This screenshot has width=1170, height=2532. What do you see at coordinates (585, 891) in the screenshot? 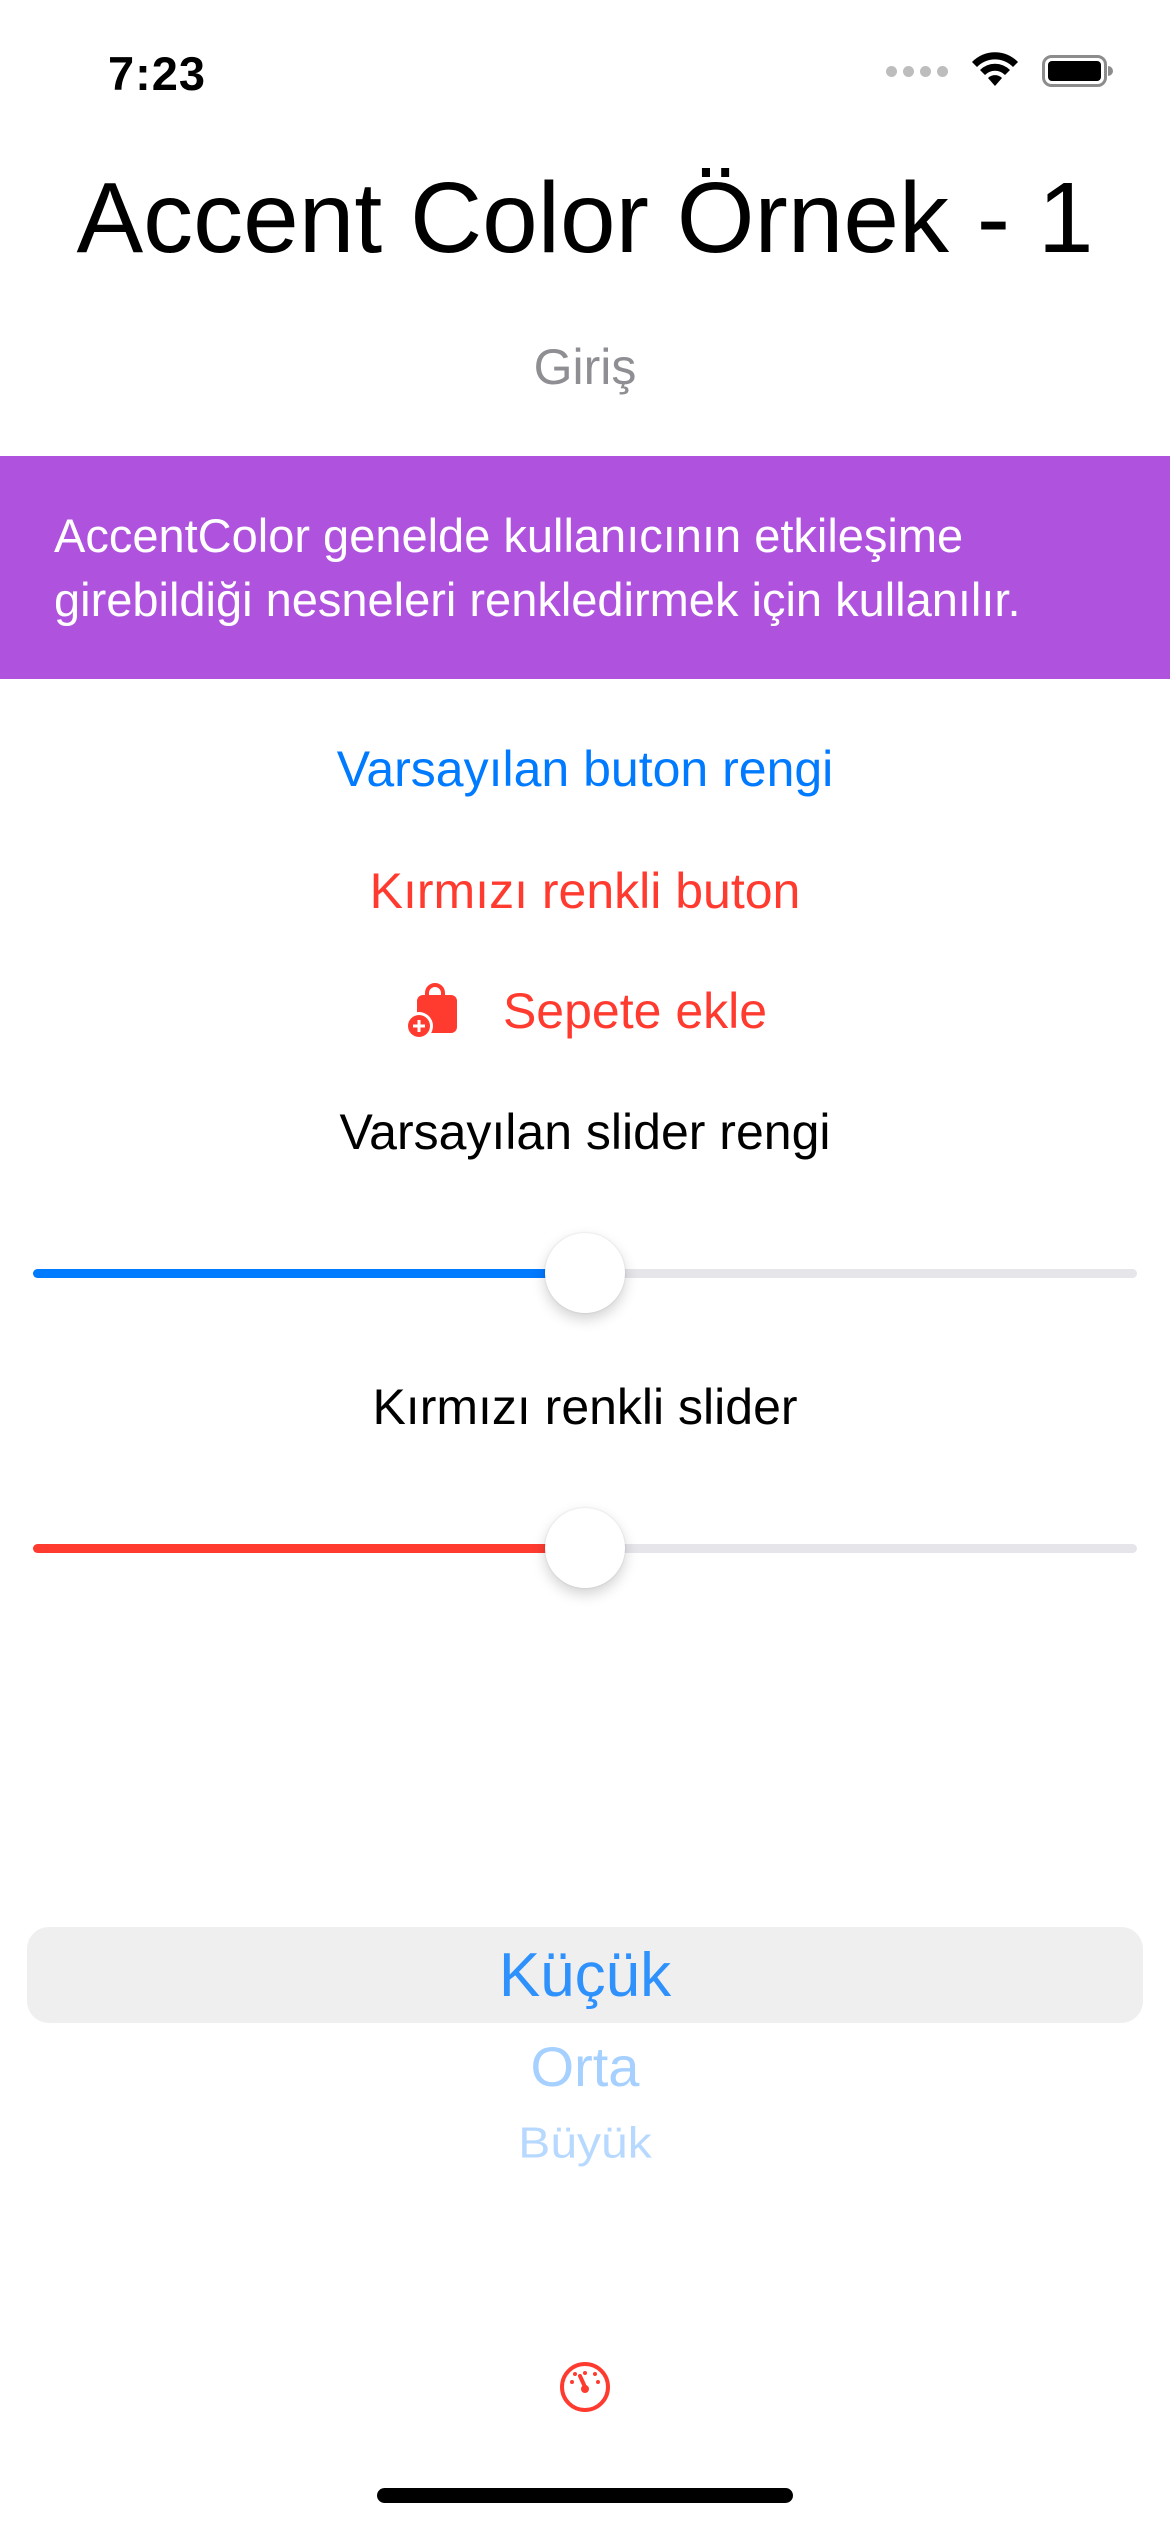
I see `red-color-button: Kırmızı renkli buton` at bounding box center [585, 891].